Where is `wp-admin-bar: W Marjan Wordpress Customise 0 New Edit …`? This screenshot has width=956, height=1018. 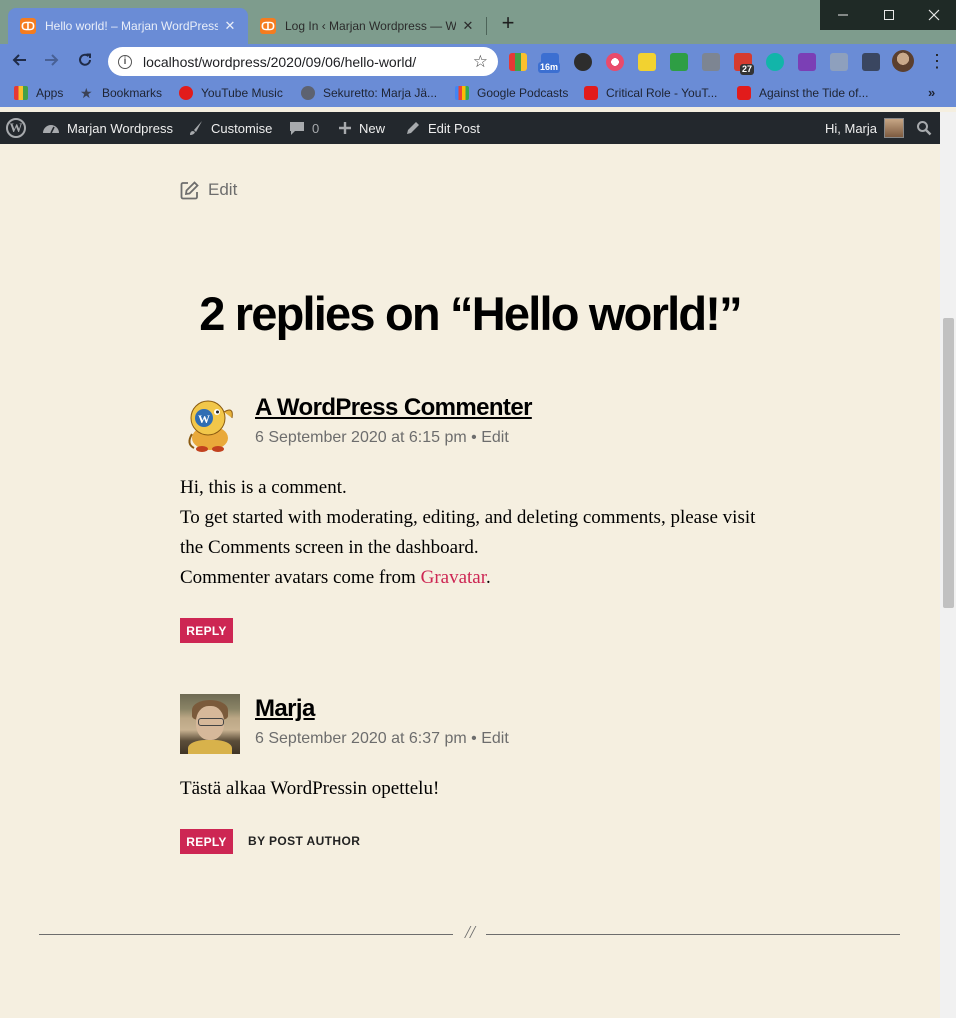
wp-admin-bar: W Marjan Wordpress Customise 0 New Edit … is located at coordinates (470, 128).